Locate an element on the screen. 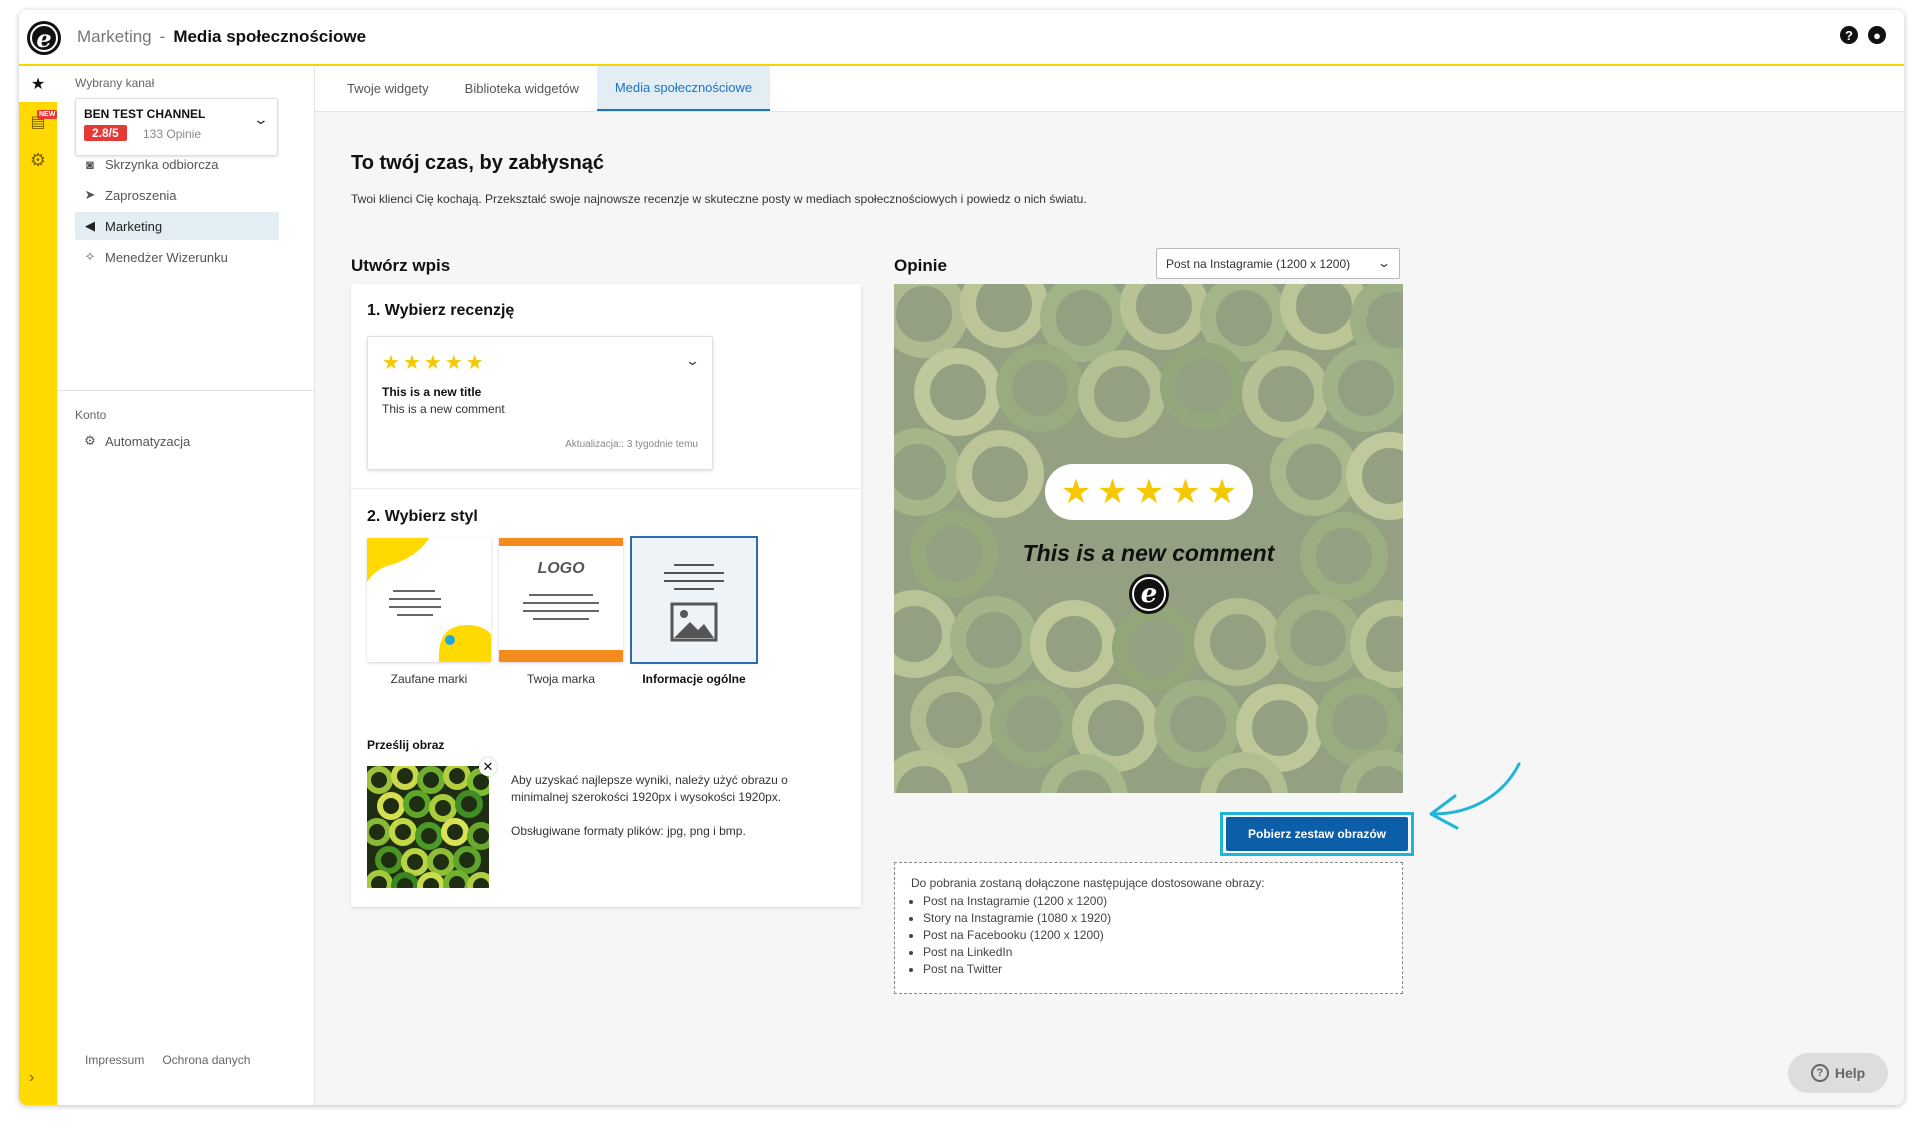  style-label: Zaufane marki is located at coordinates (429, 679).